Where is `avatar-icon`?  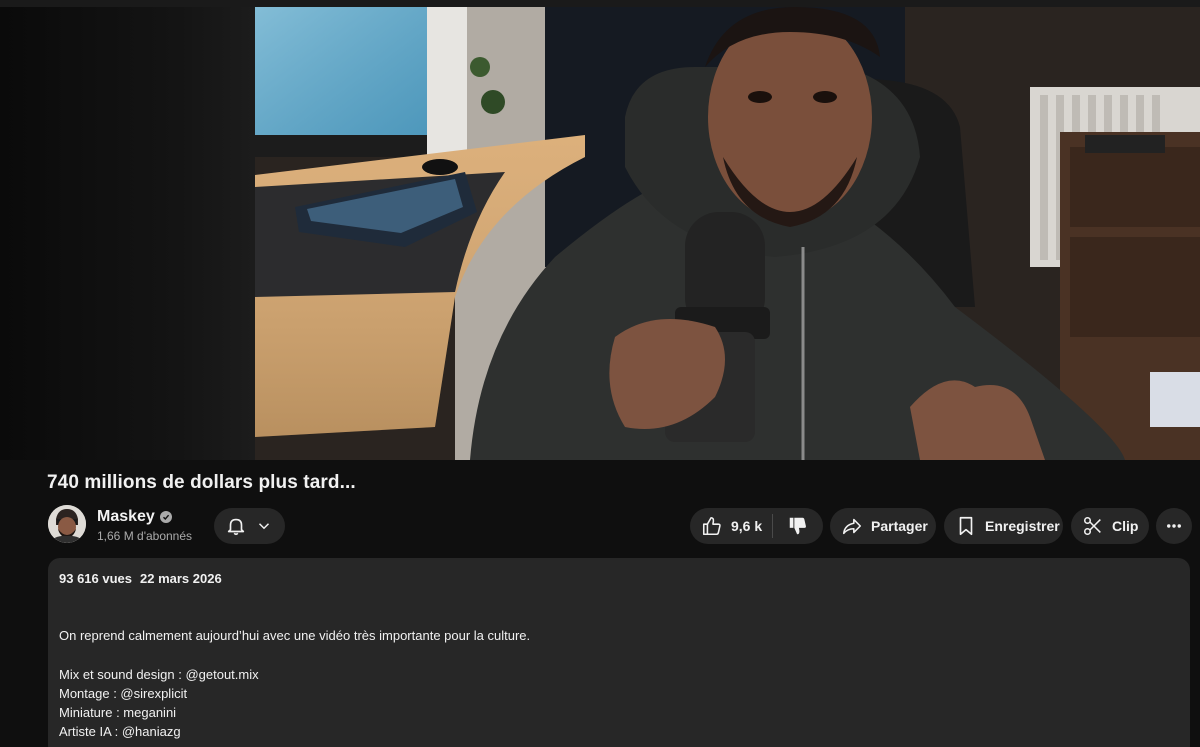 avatar-icon is located at coordinates (67, 524).